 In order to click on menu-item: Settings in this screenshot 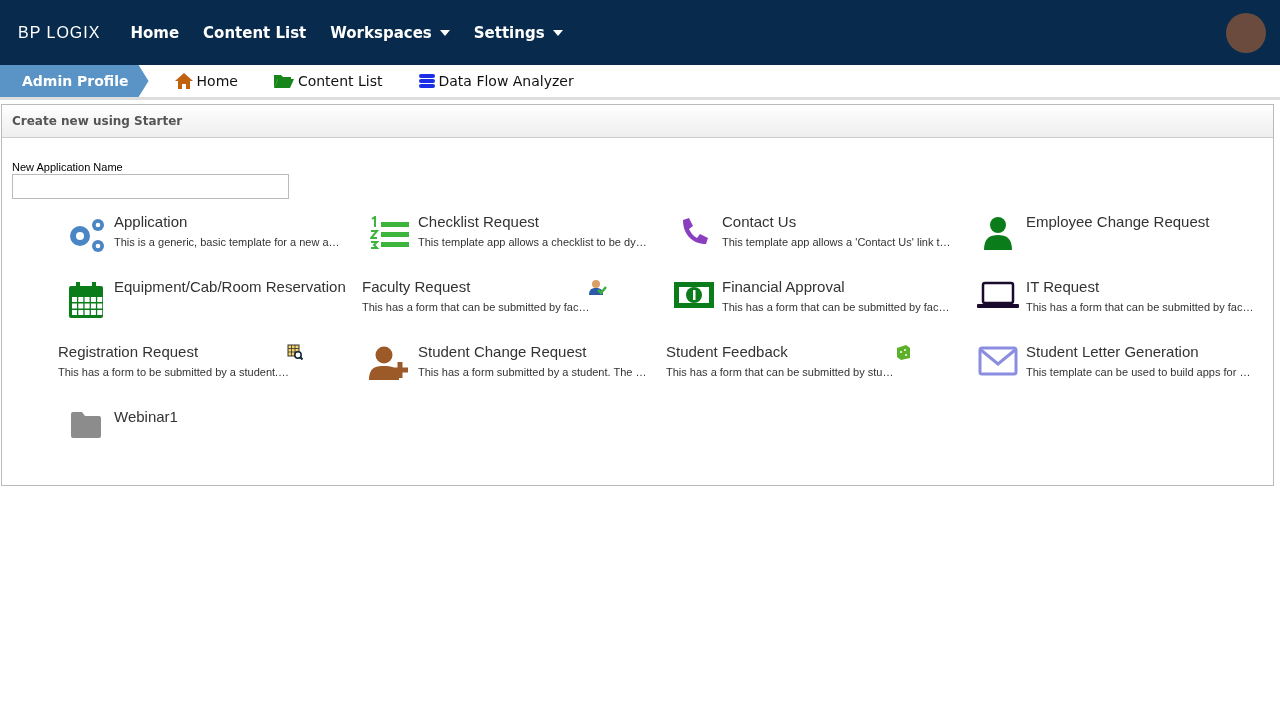, I will do `click(518, 32)`.